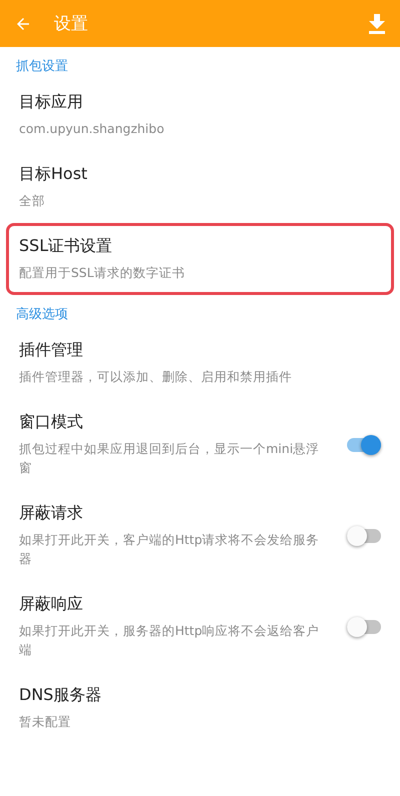 The width and height of the screenshot is (400, 796). What do you see at coordinates (71, 24) in the screenshot?
I see `app-bar-title: 设置` at bounding box center [71, 24].